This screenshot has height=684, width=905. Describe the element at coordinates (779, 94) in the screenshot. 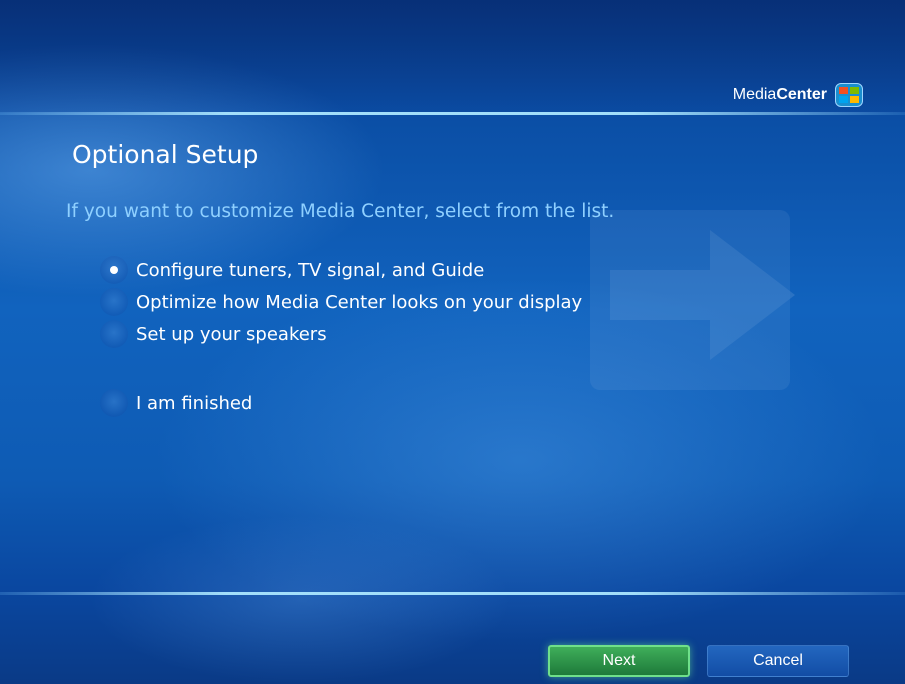

I see `logo-text: MediaCenter` at that location.